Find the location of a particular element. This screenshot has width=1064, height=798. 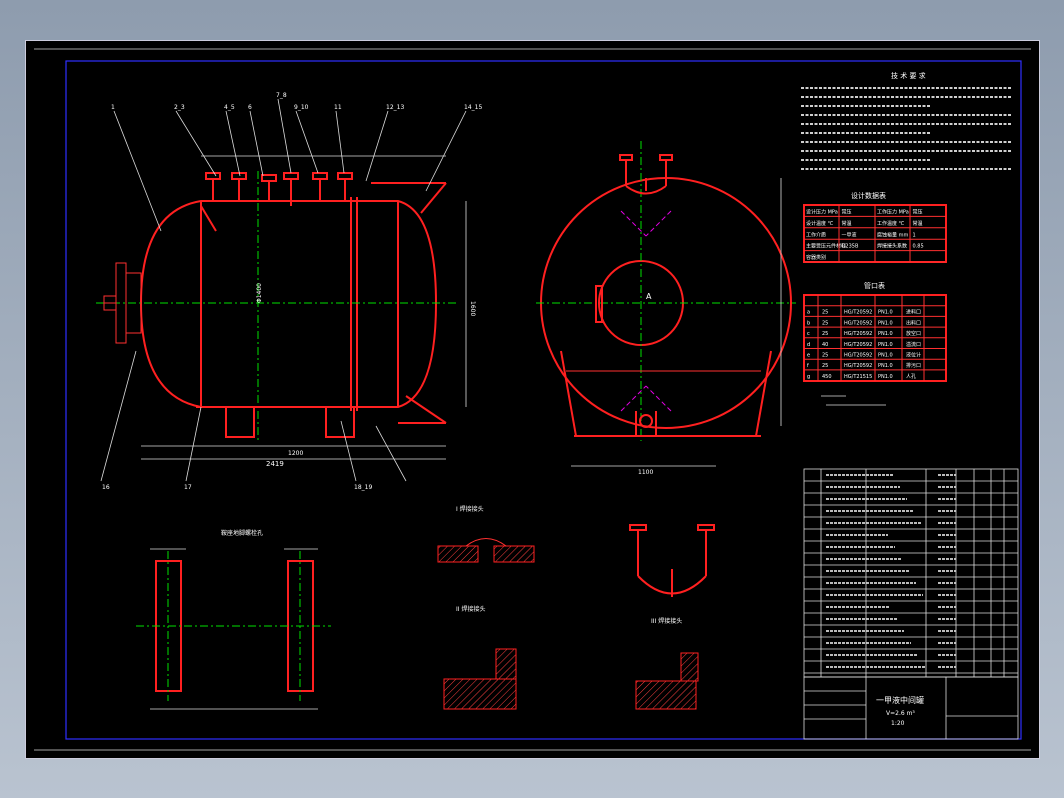

technical-notes: 技 术 要 求 is located at coordinates (906, 120).